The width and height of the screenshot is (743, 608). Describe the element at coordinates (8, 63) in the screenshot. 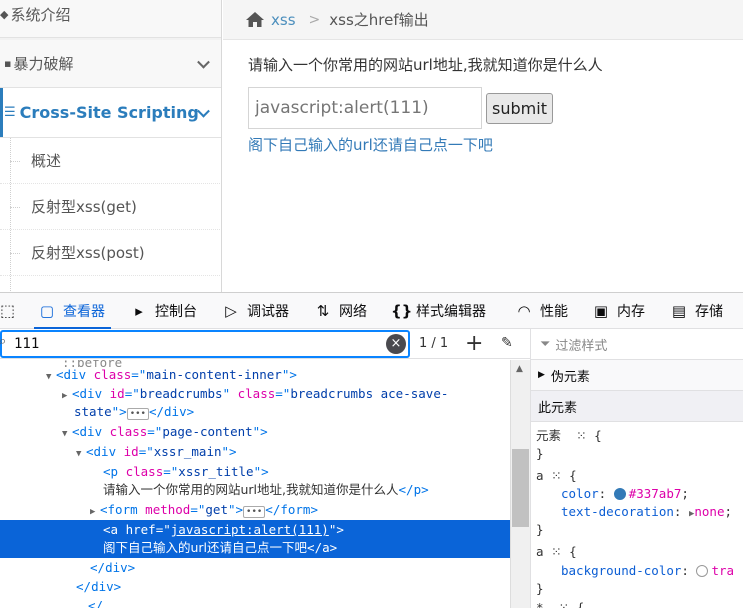

I see `lock-icon: ▪` at that location.